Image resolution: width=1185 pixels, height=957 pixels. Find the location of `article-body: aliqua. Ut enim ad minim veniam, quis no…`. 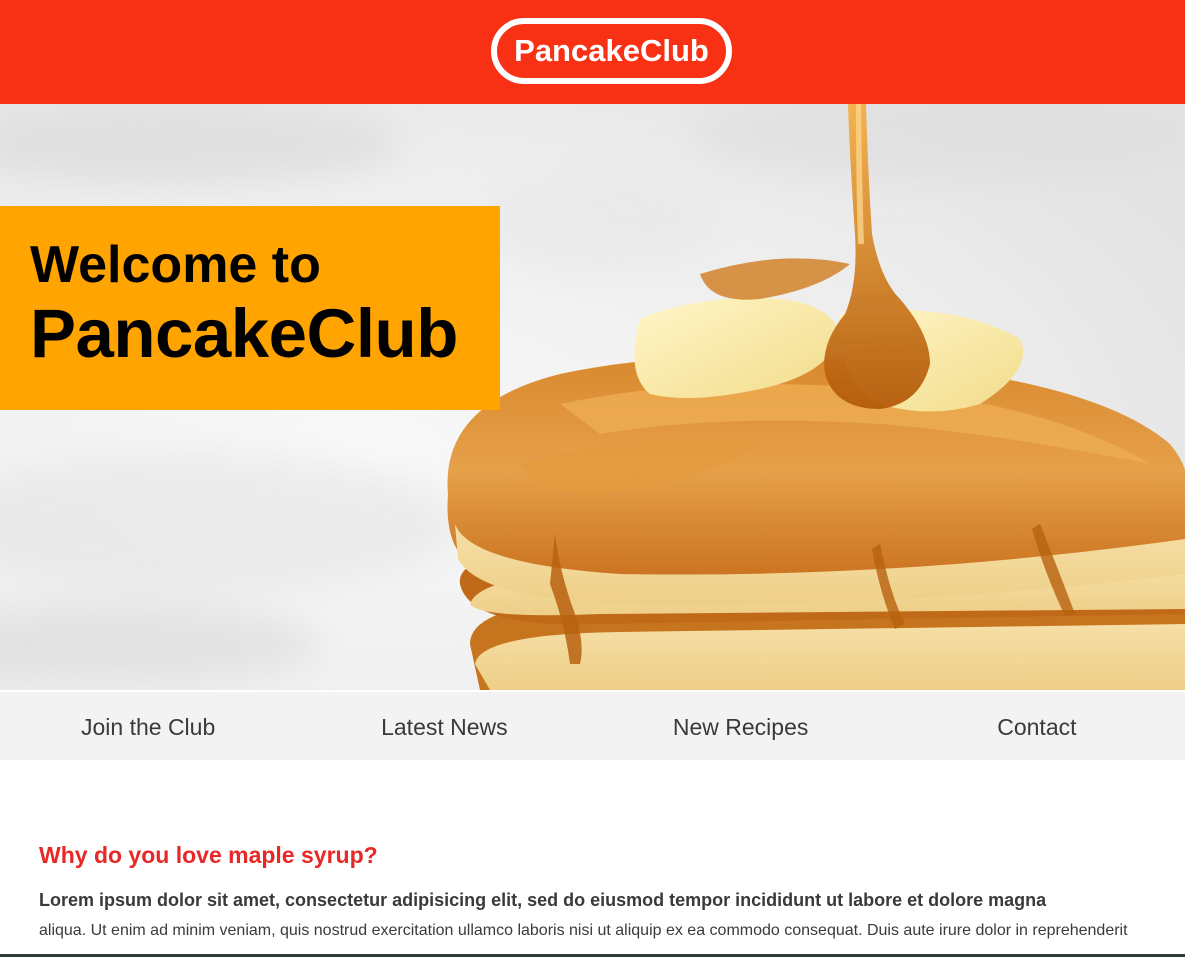

article-body: aliqua. Ut enim ad minim veniam, quis no… is located at coordinates (583, 930).